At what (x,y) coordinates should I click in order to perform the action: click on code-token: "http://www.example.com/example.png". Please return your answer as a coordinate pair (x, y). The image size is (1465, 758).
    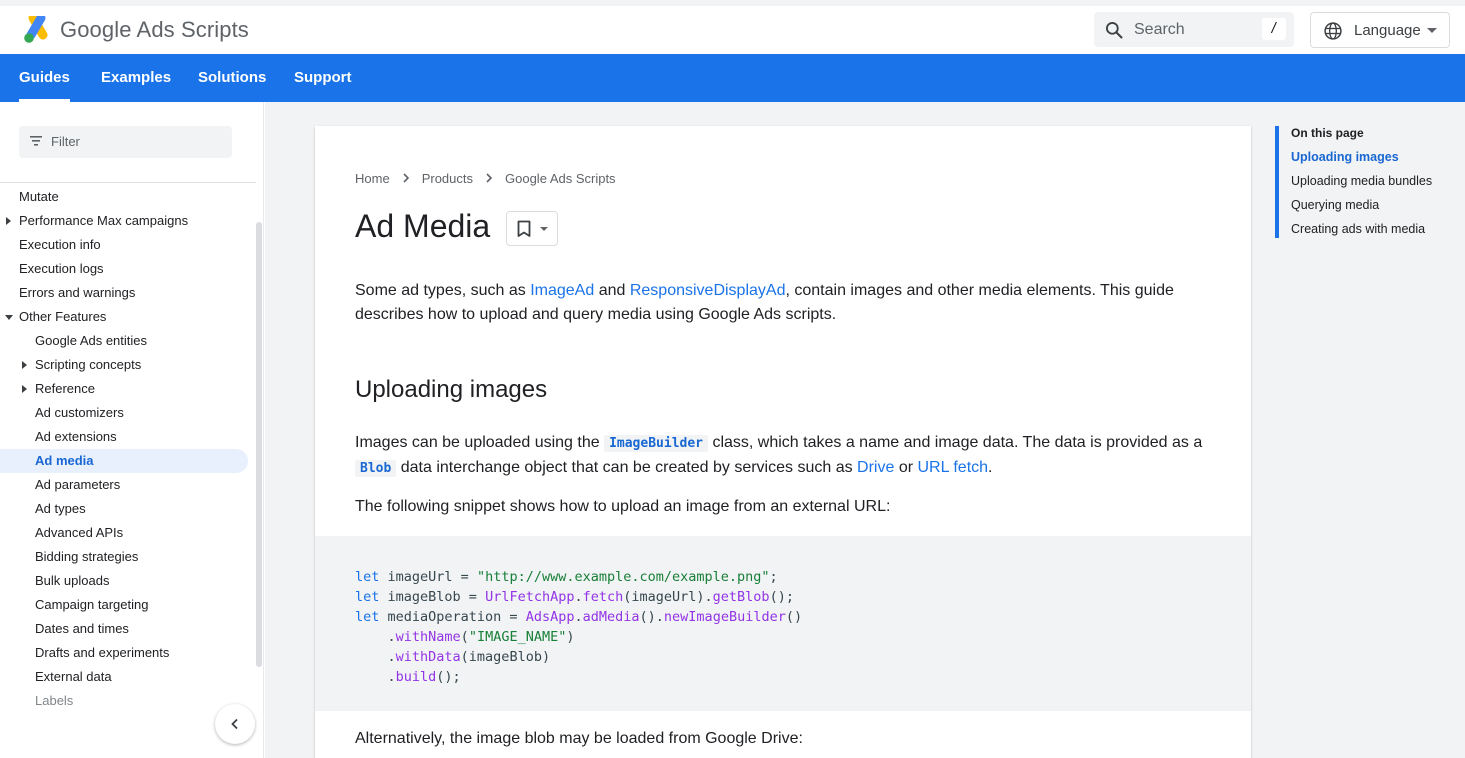
    Looking at the image, I should click on (623, 577).